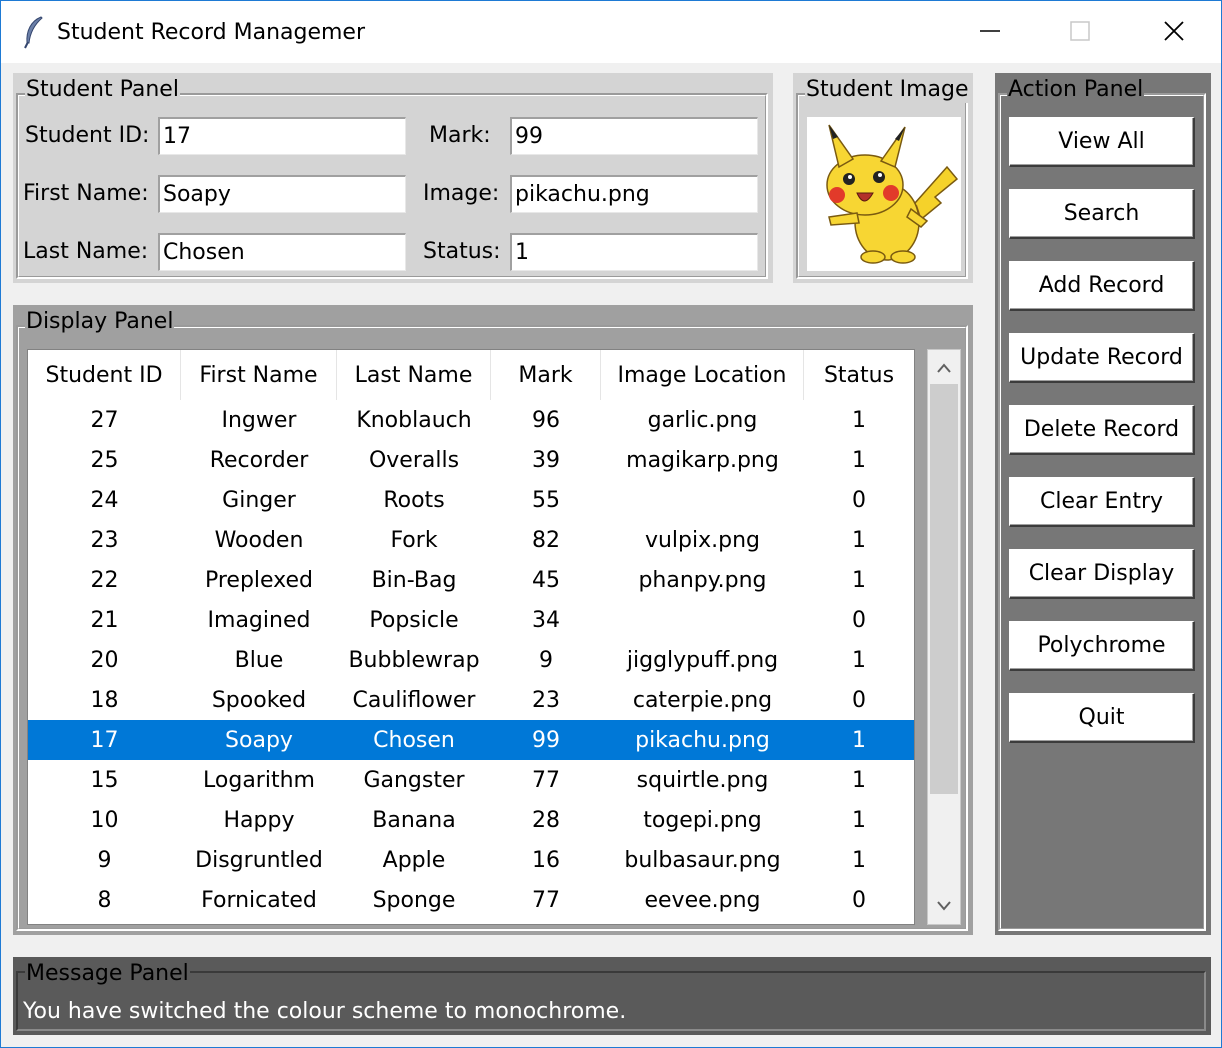 Image resolution: width=1222 pixels, height=1048 pixels. What do you see at coordinates (702, 580) in the screenshot?
I see `table-cell: phanpy.png` at bounding box center [702, 580].